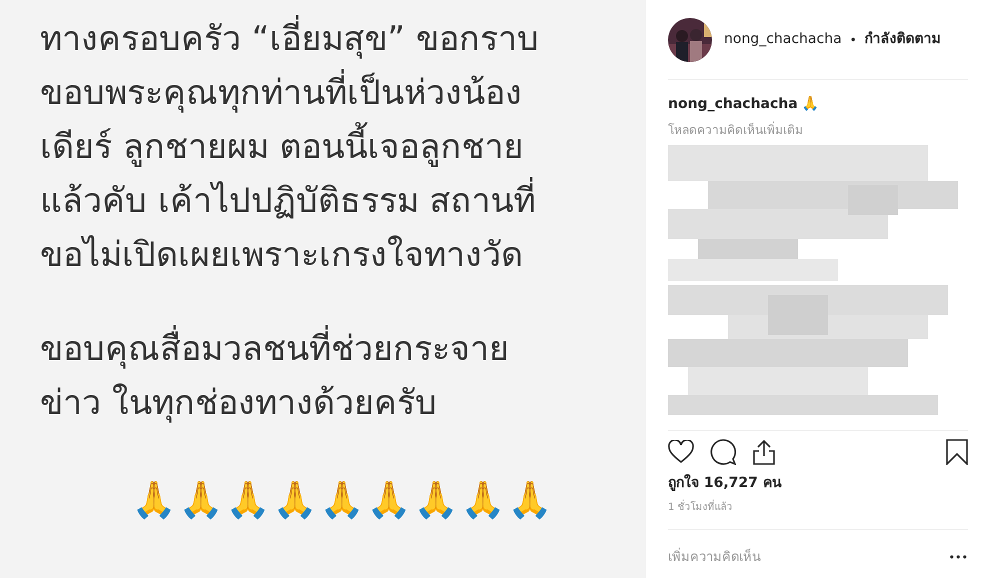 This screenshot has width=990, height=578. I want to click on emoji-row-text: 🙏🙏🙏🙏🙏🙏🙏🙏🙏, so click(343, 501).